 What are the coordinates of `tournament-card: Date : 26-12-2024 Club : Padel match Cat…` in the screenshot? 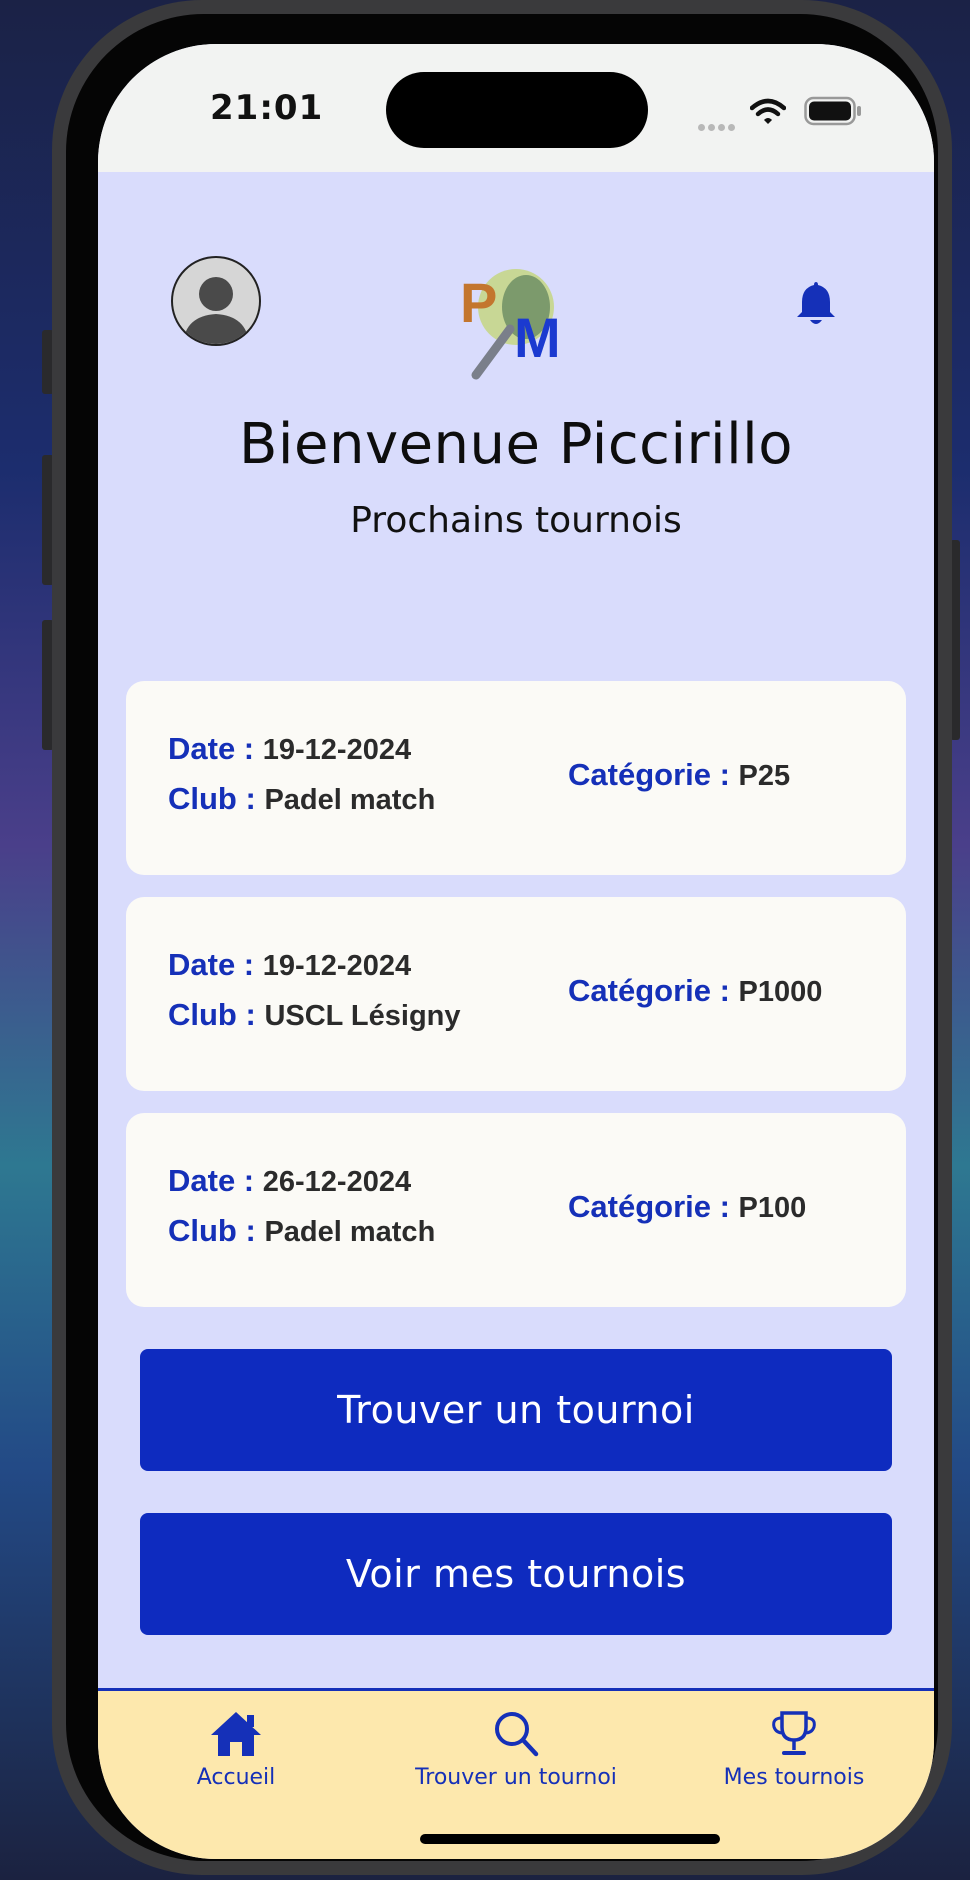 It's located at (516, 1210).